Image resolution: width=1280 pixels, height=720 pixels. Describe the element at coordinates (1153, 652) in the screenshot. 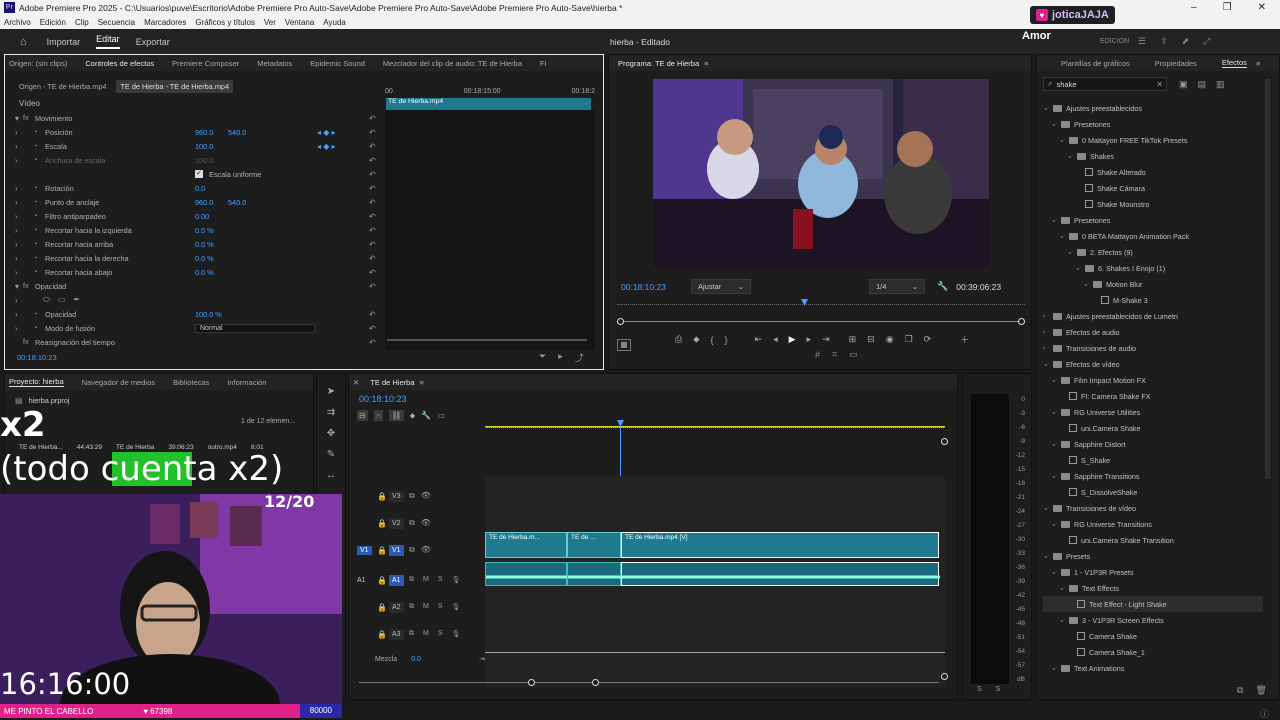

I see `effects-item: Camera Shake_1` at that location.